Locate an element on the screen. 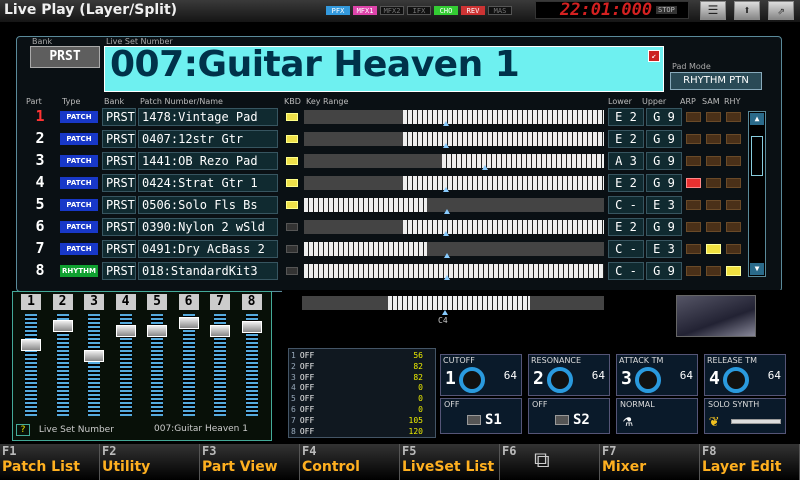 The height and width of the screenshot is (480, 800). function-key-f5: F5 LiveSet List is located at coordinates (450, 462).